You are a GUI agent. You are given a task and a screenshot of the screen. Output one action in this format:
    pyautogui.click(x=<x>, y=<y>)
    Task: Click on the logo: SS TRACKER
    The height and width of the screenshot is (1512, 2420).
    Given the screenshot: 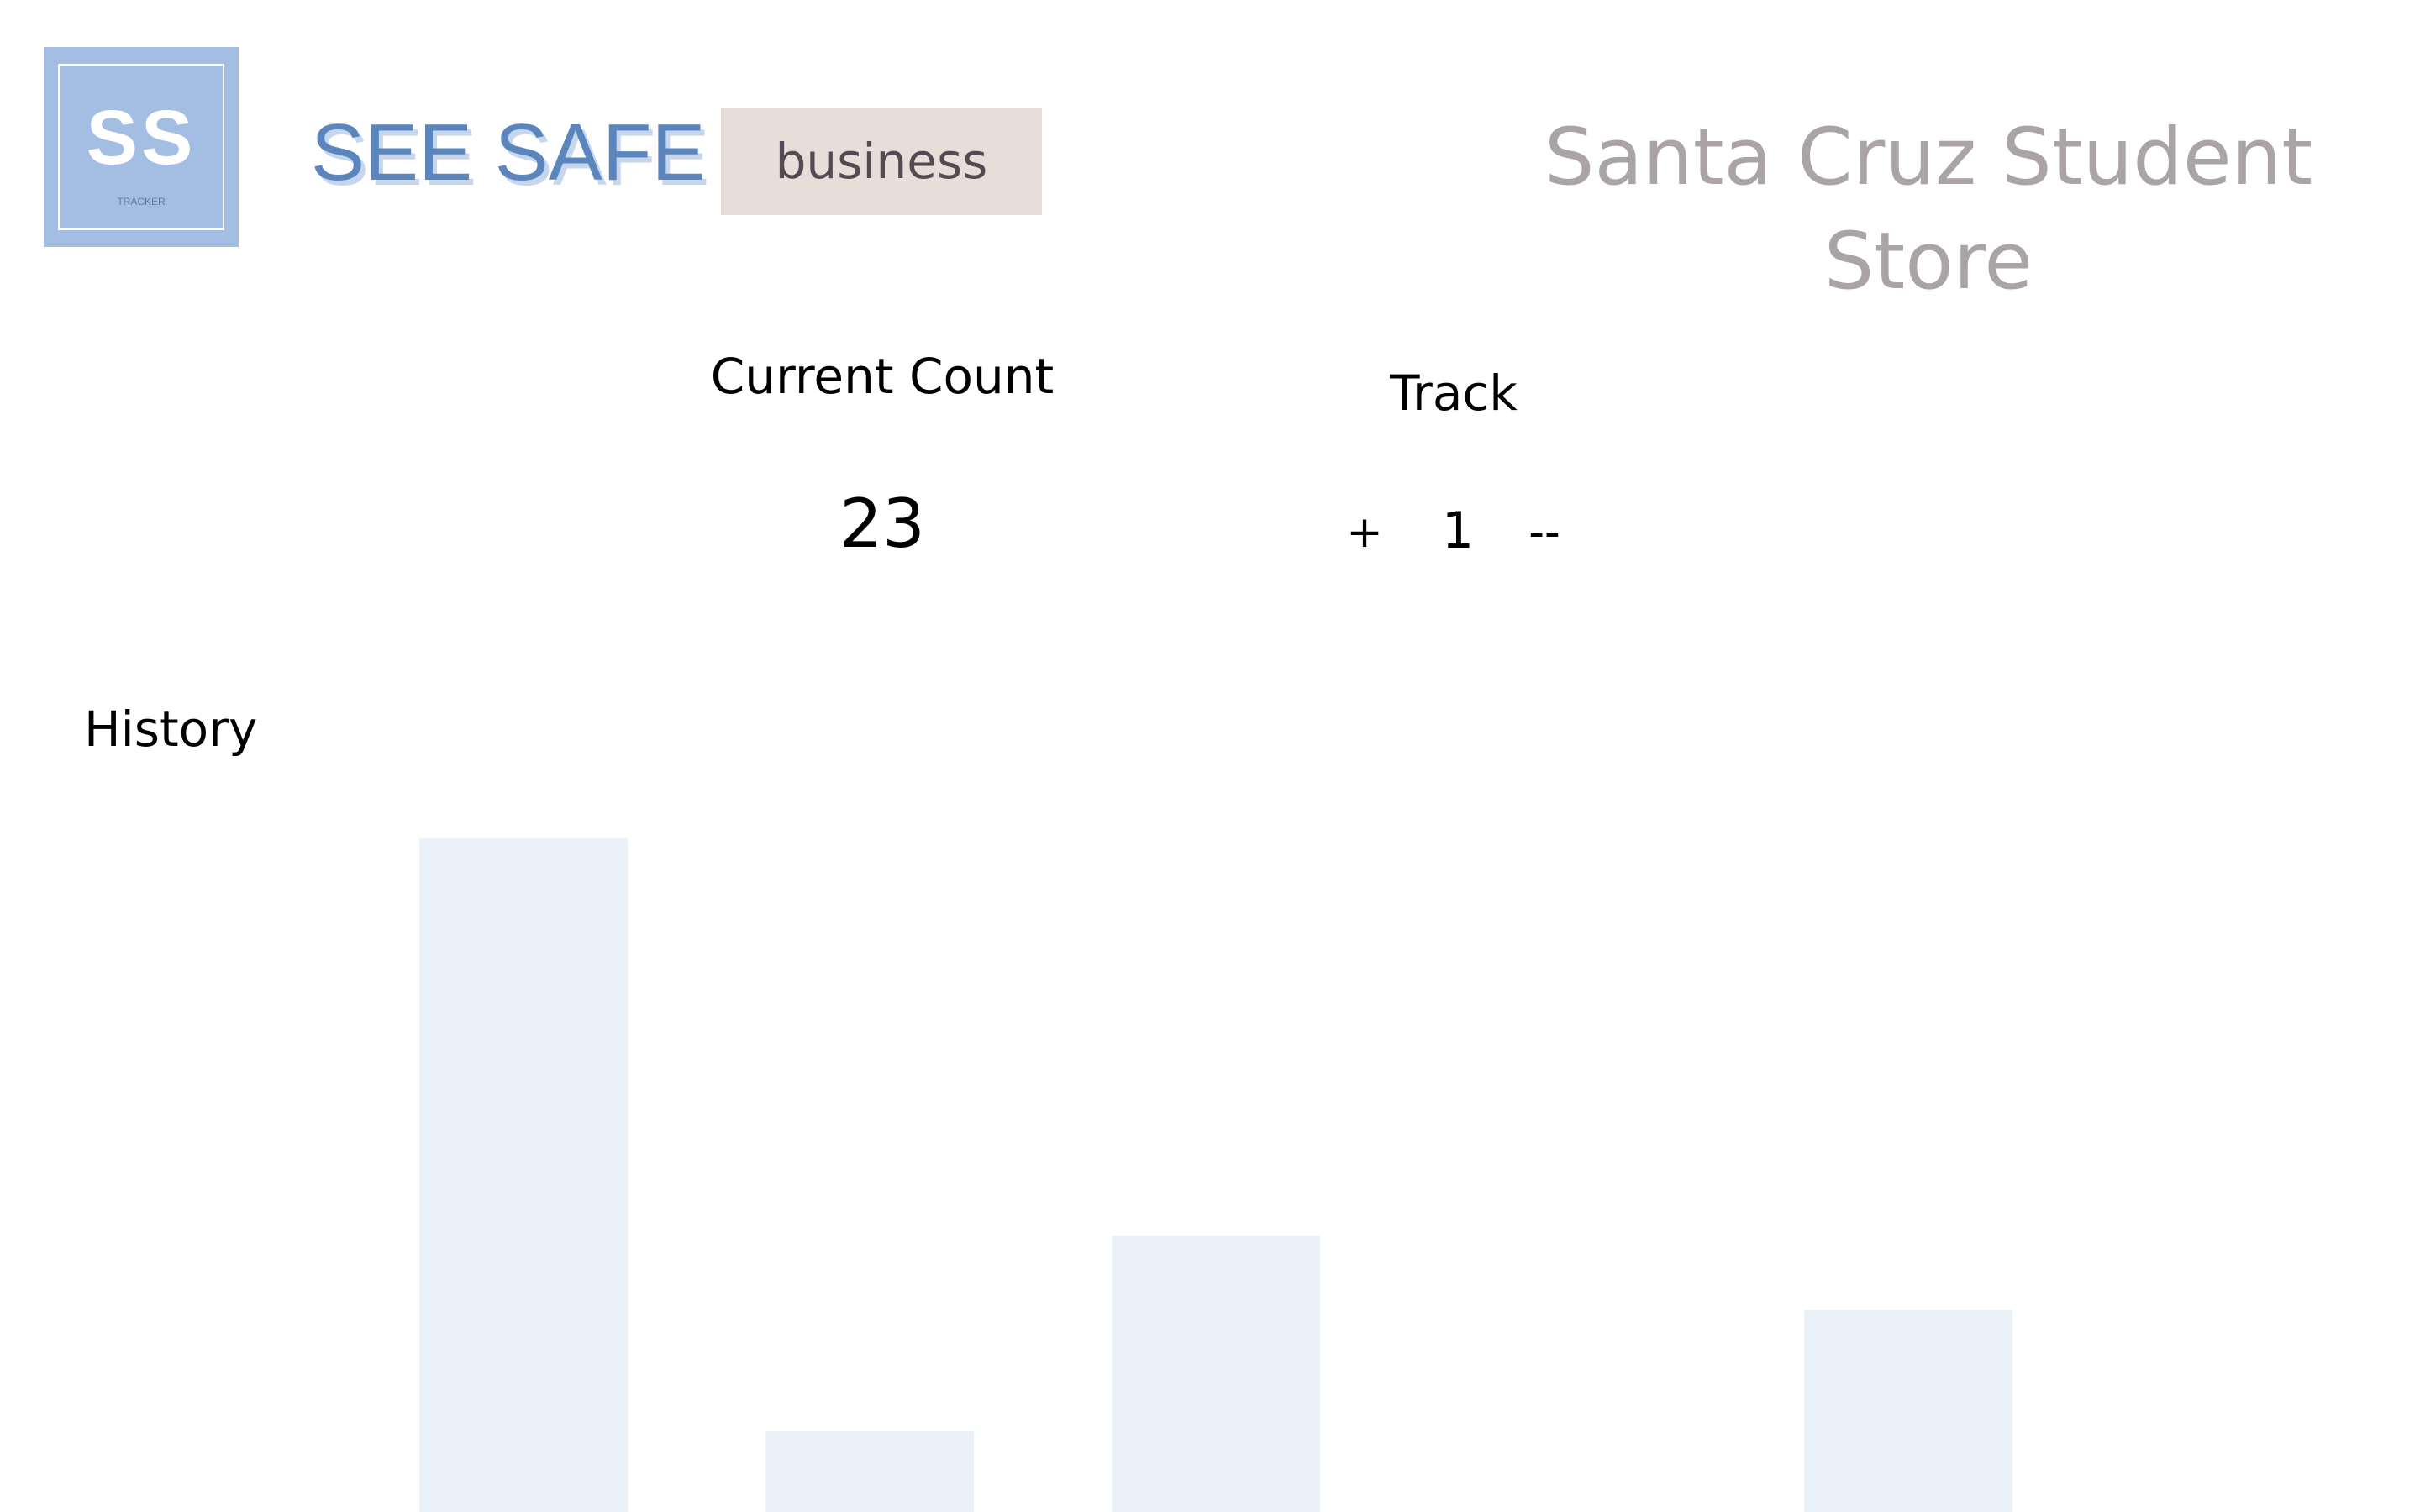 What is the action you would take?
    pyautogui.click(x=142, y=147)
    